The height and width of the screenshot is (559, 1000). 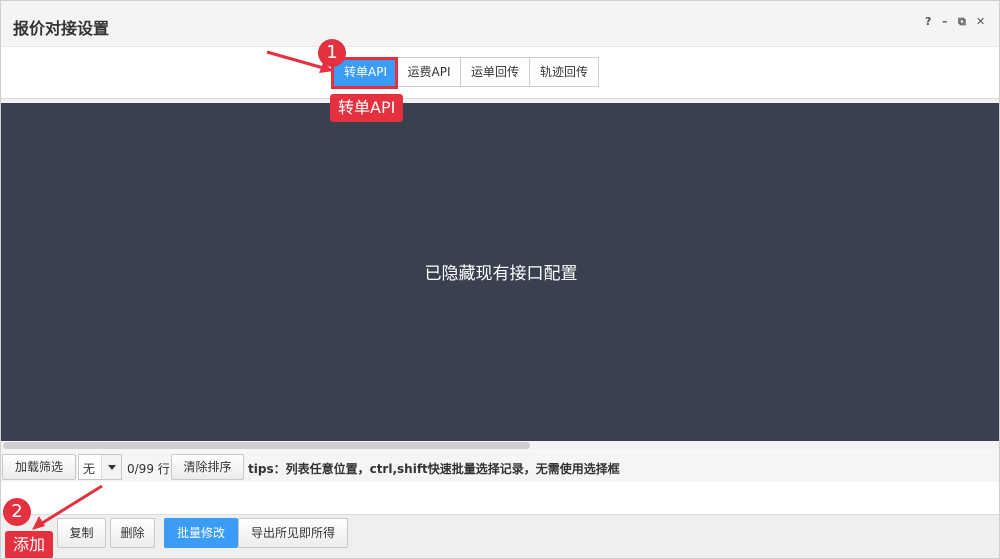 What do you see at coordinates (111, 467) in the screenshot?
I see `chevron-down-icon` at bounding box center [111, 467].